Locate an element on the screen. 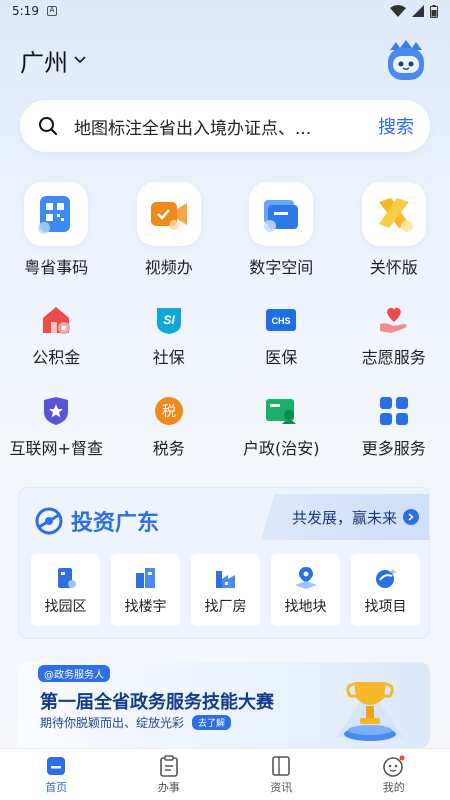  more-grid-icon is located at coordinates (394, 411).